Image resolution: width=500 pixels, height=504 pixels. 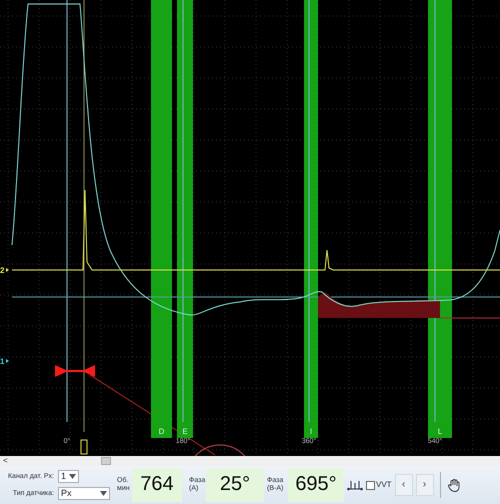 What do you see at coordinates (157, 485) in the screenshot?
I see `rpm-value: 764` at bounding box center [157, 485].